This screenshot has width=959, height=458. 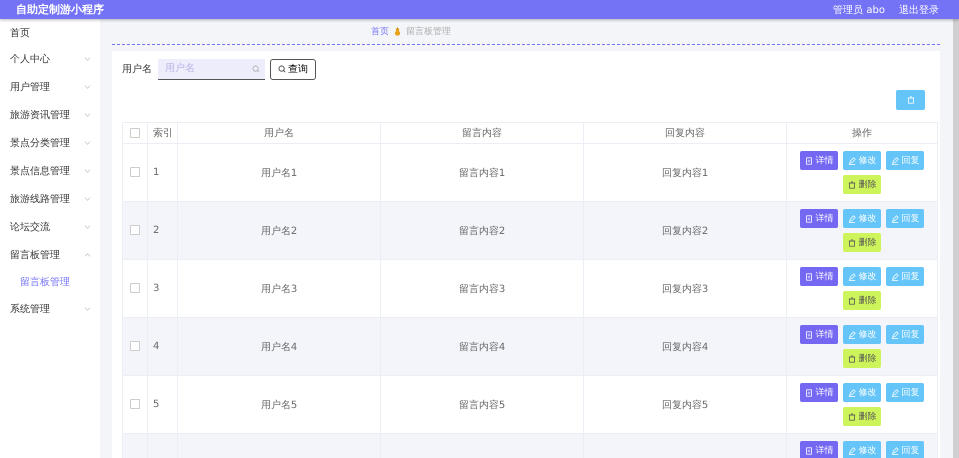 I want to click on sidebar-item: 景点信息管理, so click(x=50, y=171).